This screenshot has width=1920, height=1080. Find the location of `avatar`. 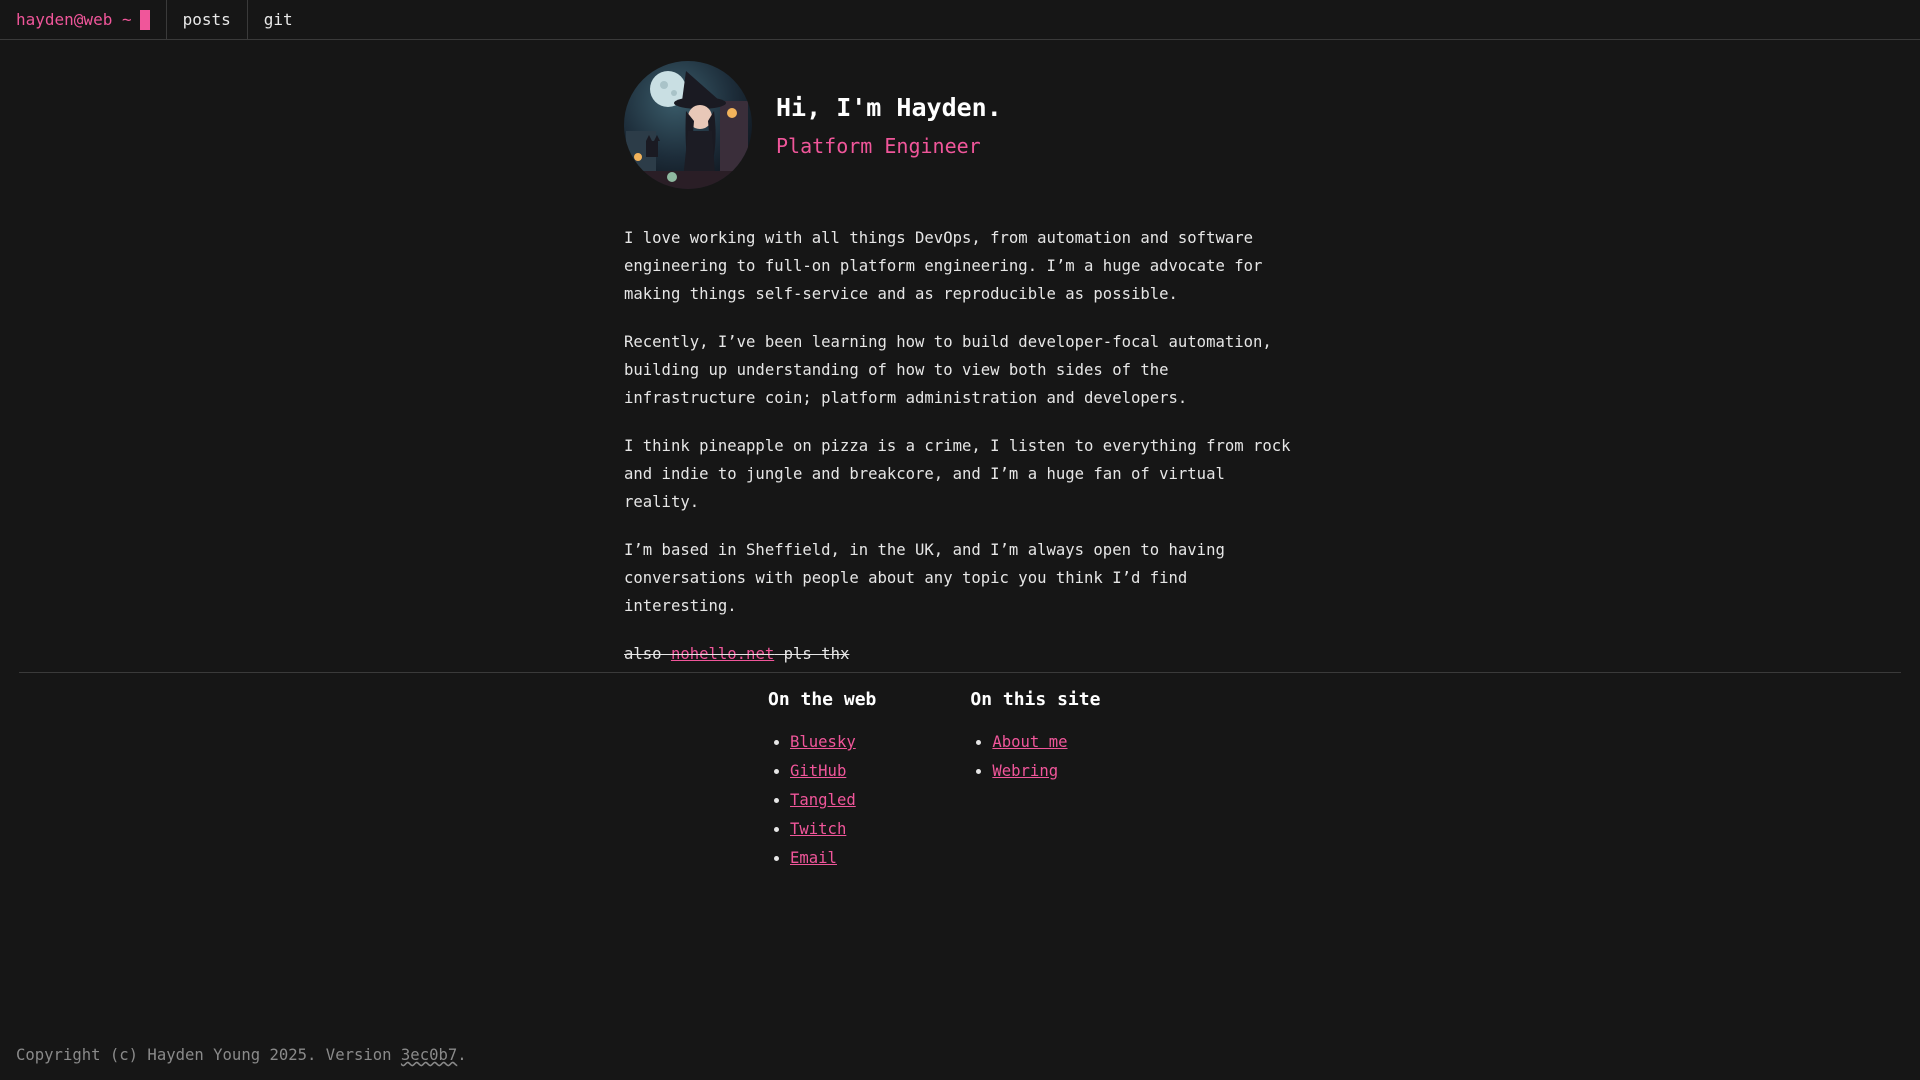

avatar is located at coordinates (688, 125).